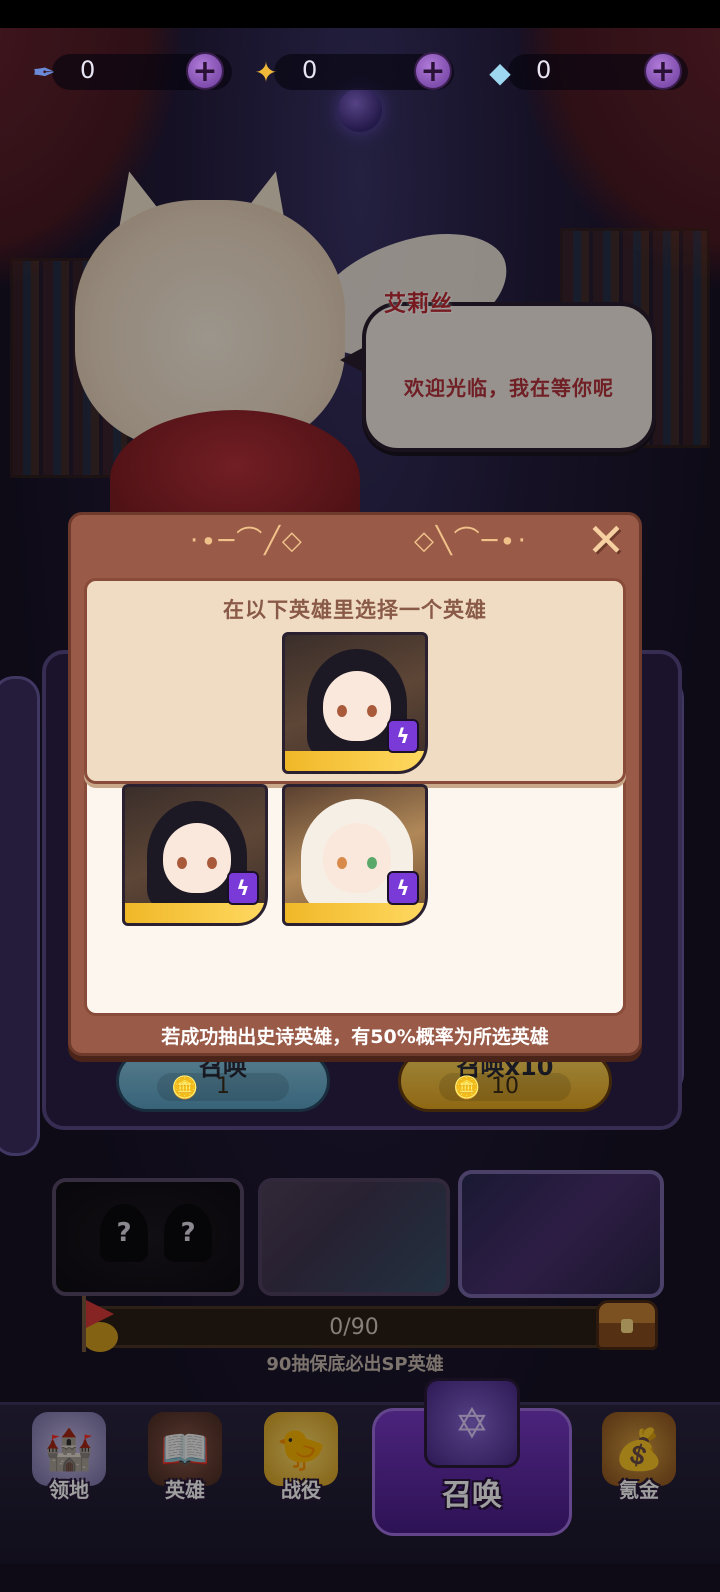 Image resolution: width=720 pixels, height=1592 pixels. What do you see at coordinates (471, 541) in the screenshot?
I see `ornament-right-icon: ◇╲⌒─∙·` at bounding box center [471, 541].